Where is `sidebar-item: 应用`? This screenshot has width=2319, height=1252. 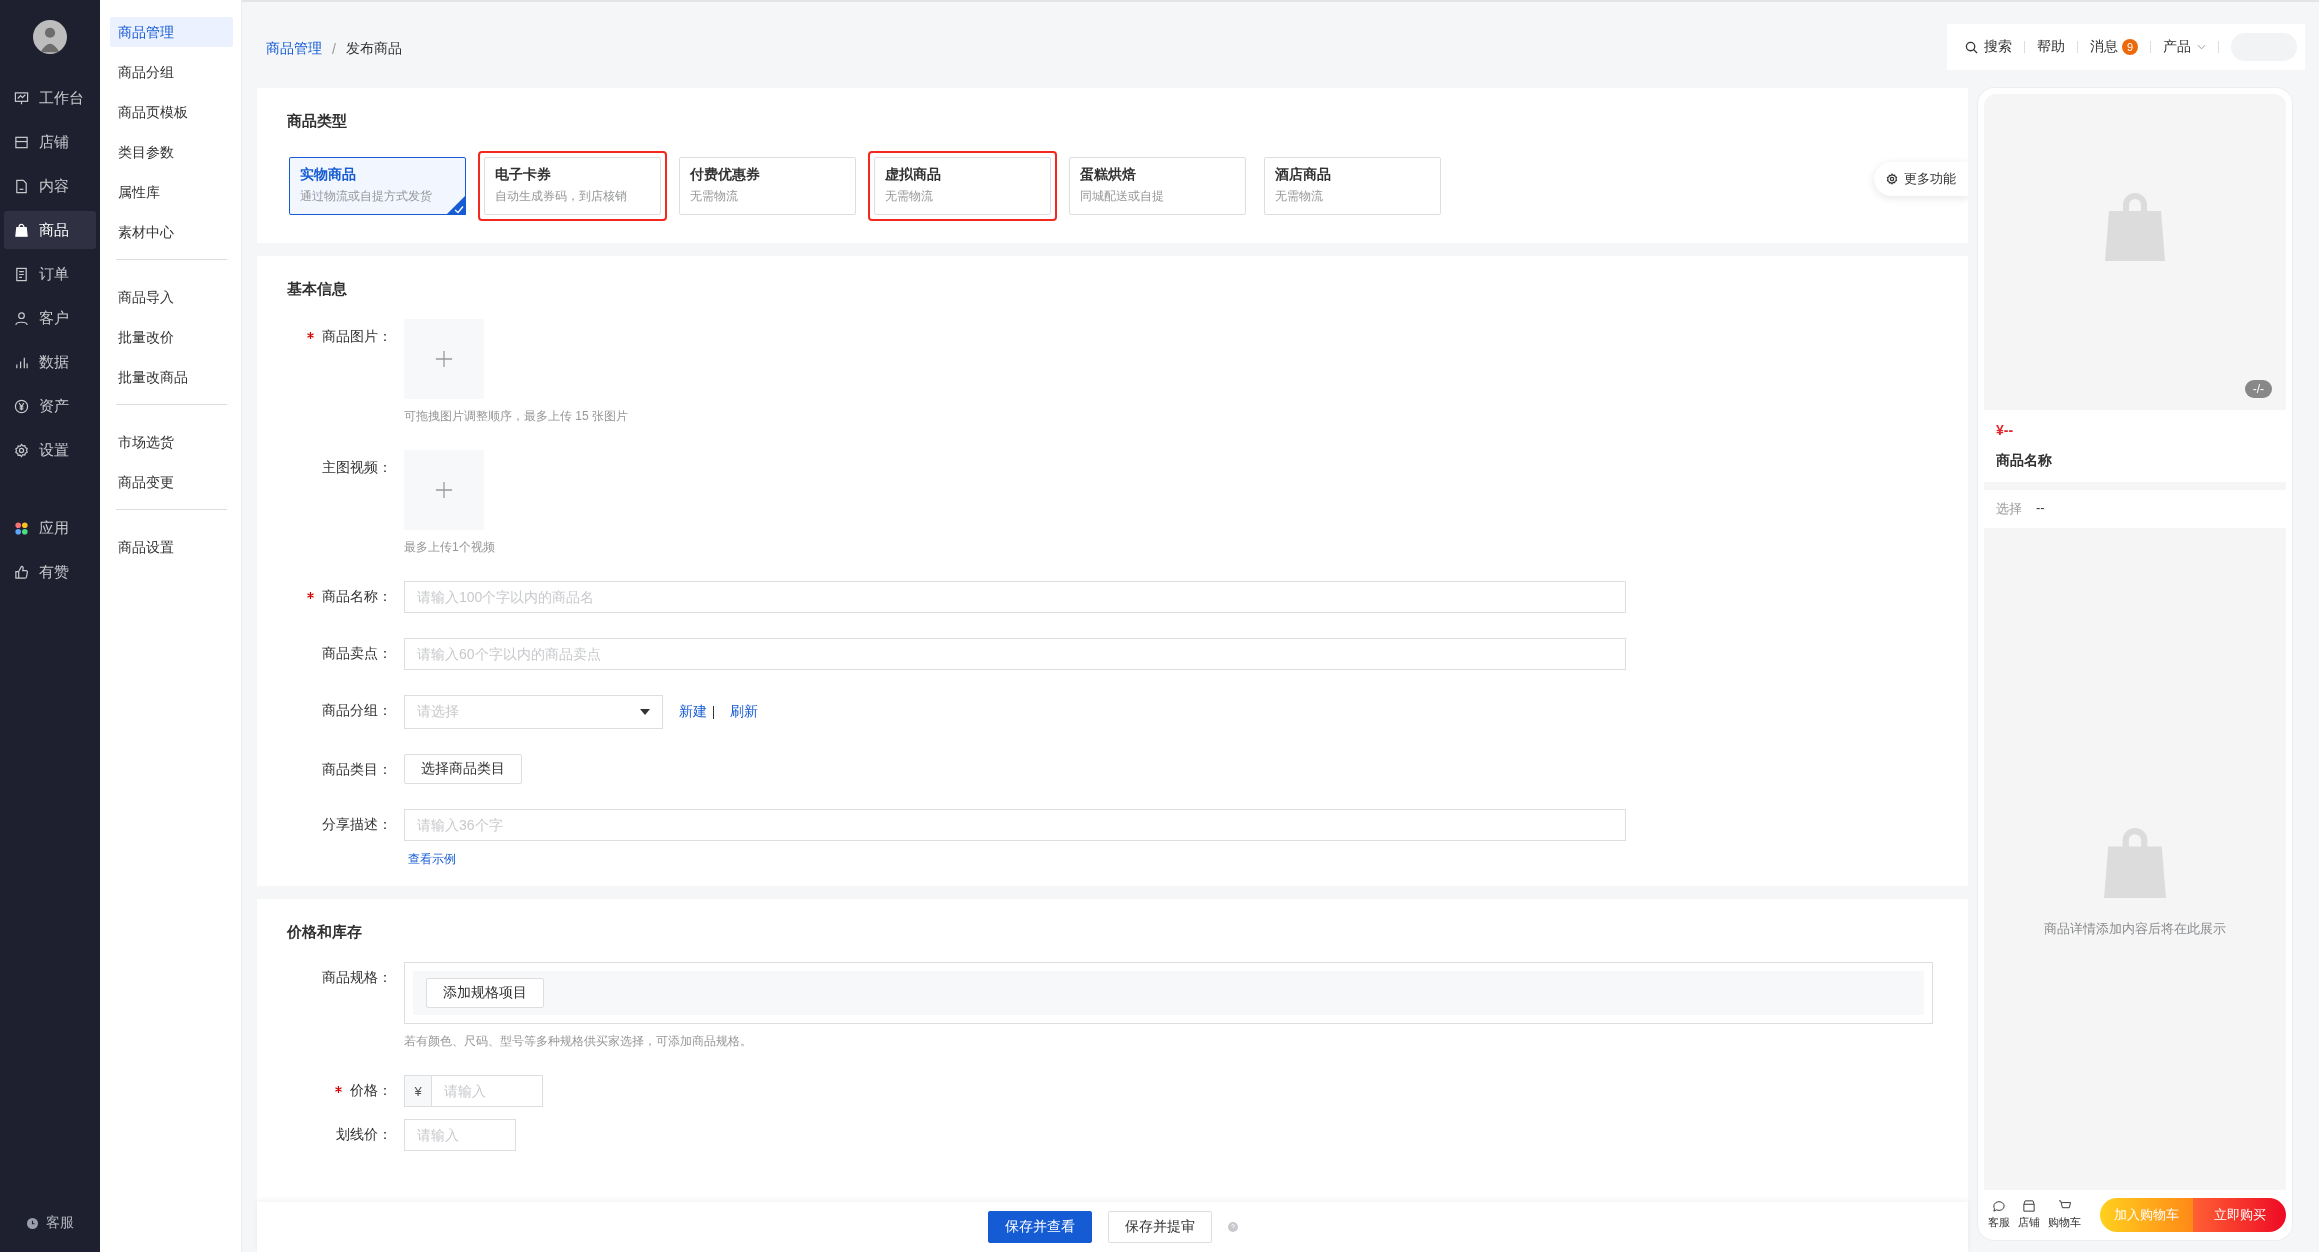
sidebar-item: 应用 is located at coordinates (50, 528).